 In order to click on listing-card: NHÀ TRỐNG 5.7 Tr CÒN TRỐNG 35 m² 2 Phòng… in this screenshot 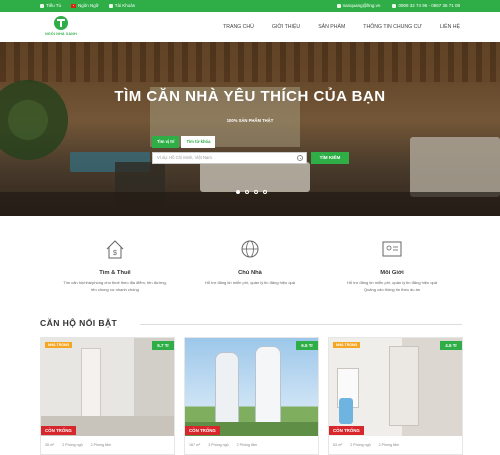, I will do `click(107, 396)`.